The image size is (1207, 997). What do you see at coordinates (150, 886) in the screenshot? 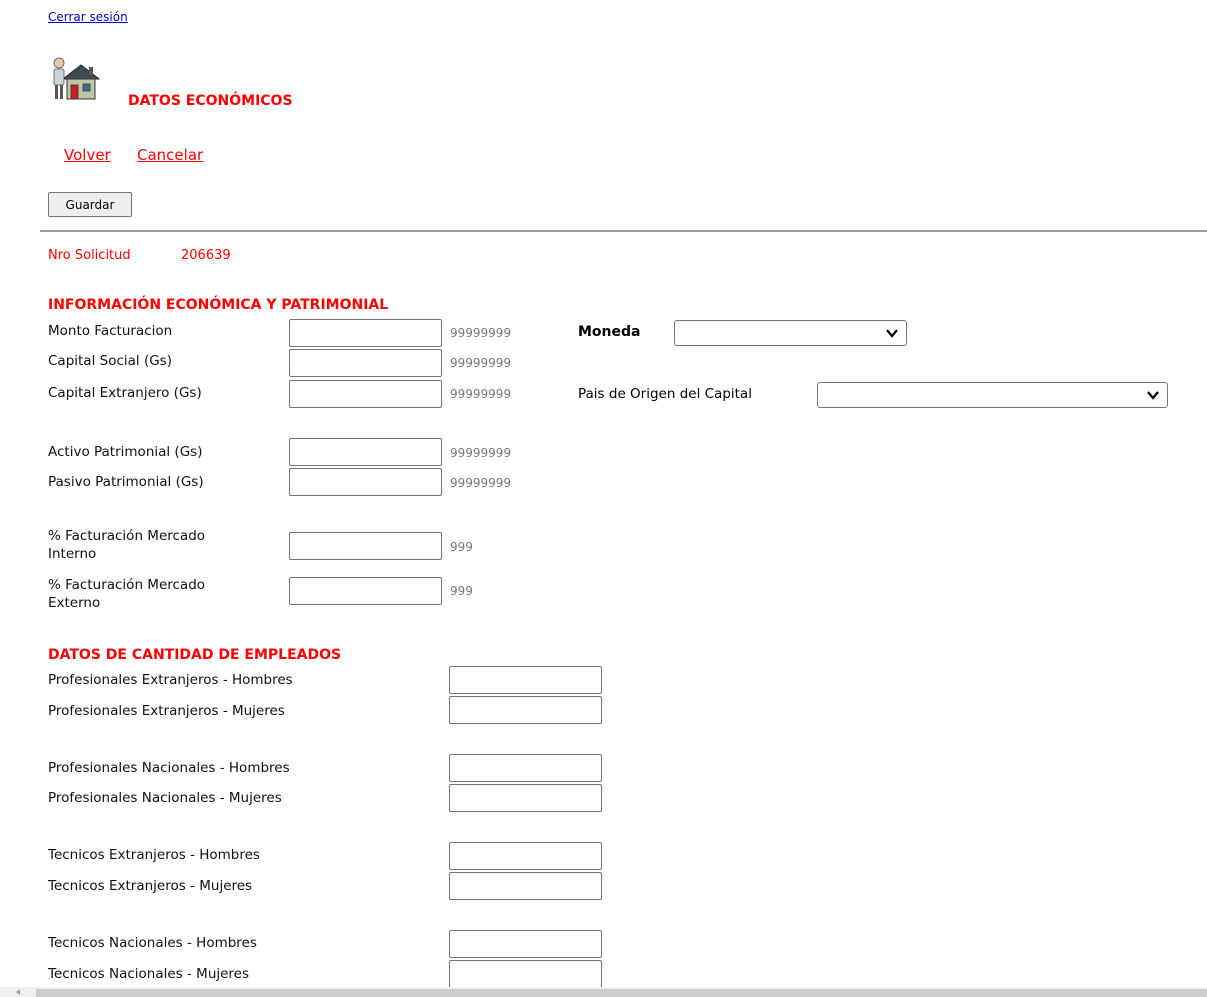
I see `foreign-tech-women-label: Tecnicos Extranjeros - Mujeres` at bounding box center [150, 886].